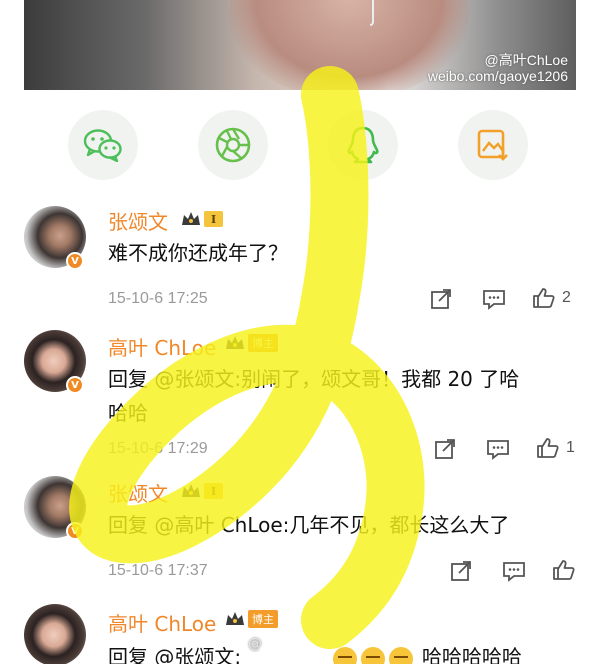  I want to click on earphone-wire, so click(372, 13).